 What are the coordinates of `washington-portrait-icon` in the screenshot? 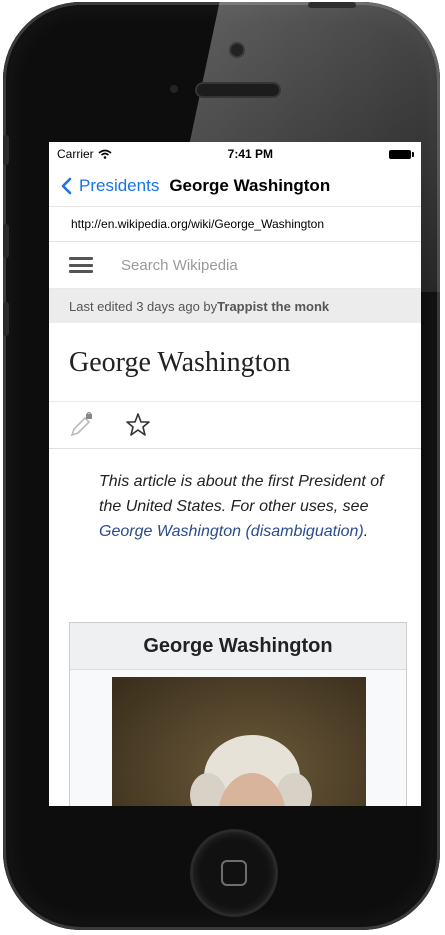 It's located at (239, 741).